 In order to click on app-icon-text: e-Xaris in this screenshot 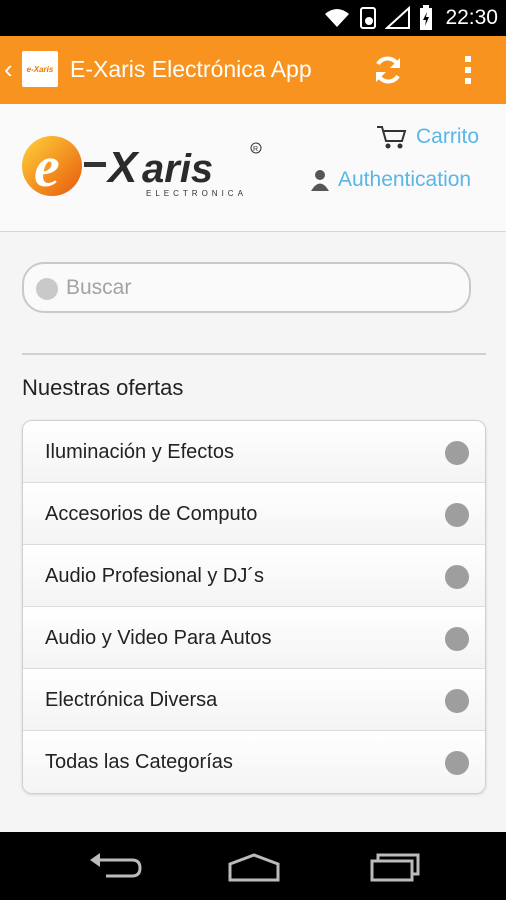, I will do `click(40, 69)`.